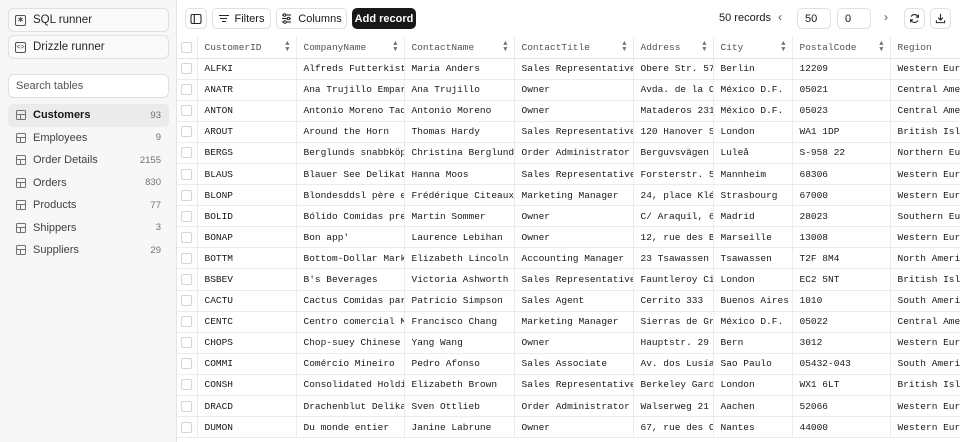 The width and height of the screenshot is (960, 442). I want to click on table-cell: BLAUS, so click(247, 174).